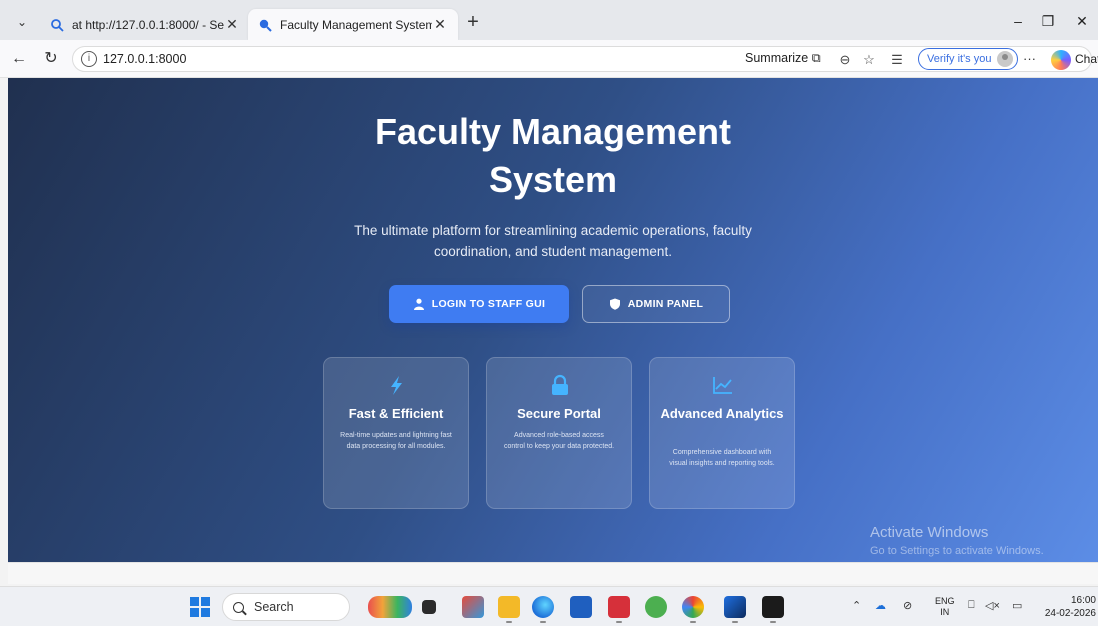  What do you see at coordinates (1083, 600) in the screenshot?
I see `time-label: 16:00` at bounding box center [1083, 600].